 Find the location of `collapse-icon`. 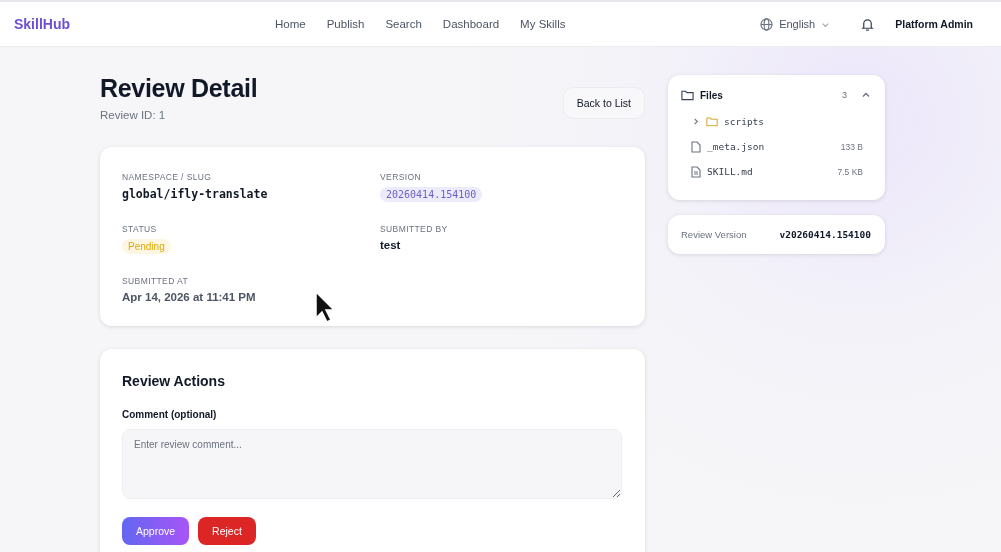

collapse-icon is located at coordinates (866, 95).